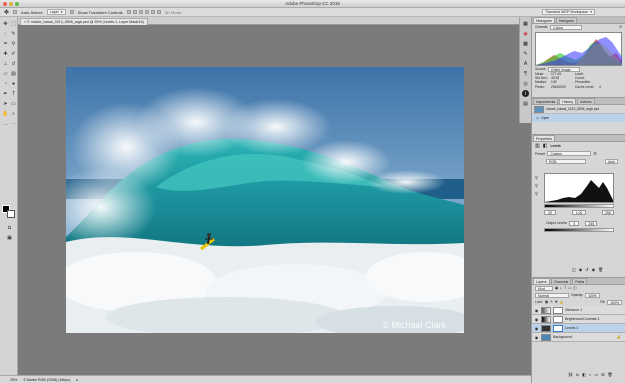  I want to click on delete-layer-icon: 🗑, so click(610, 374).